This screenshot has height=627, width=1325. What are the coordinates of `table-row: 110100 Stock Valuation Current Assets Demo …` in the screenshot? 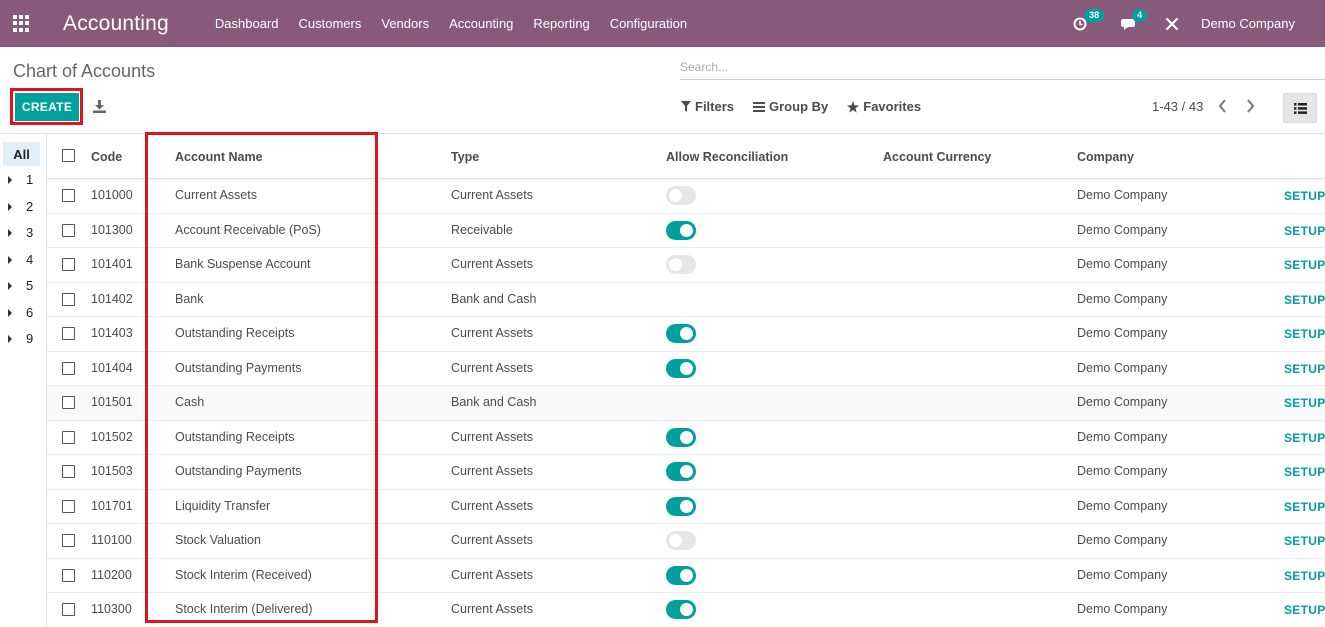 It's located at (686, 541).